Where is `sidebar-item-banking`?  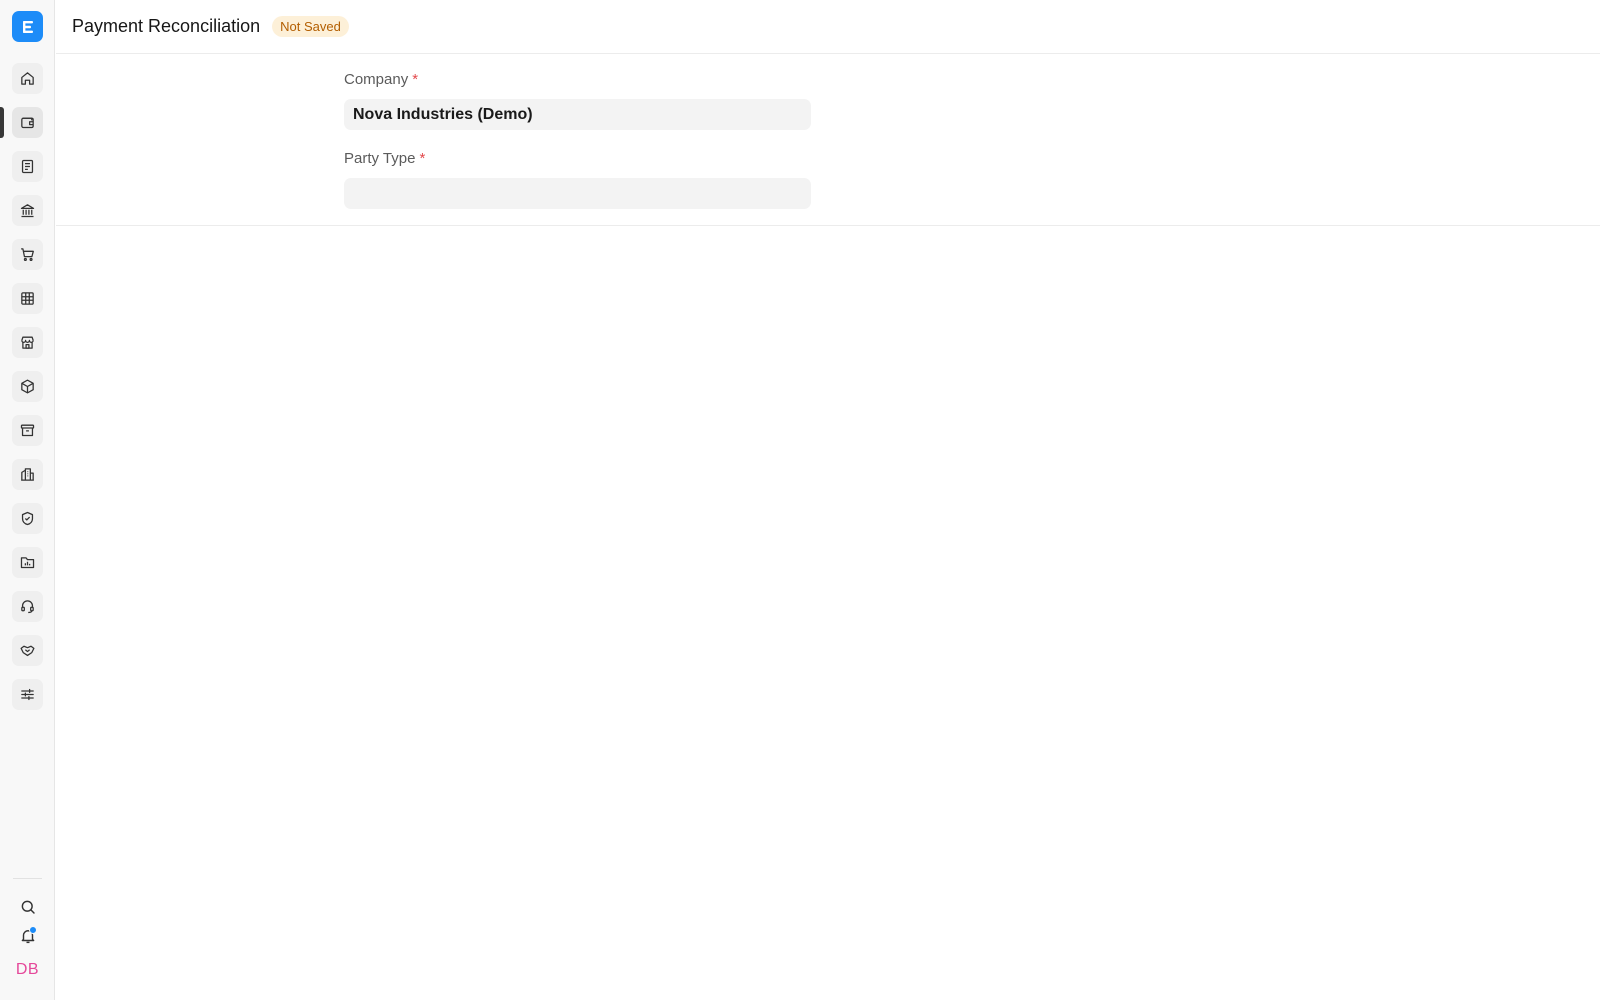 sidebar-item-banking is located at coordinates (27, 210).